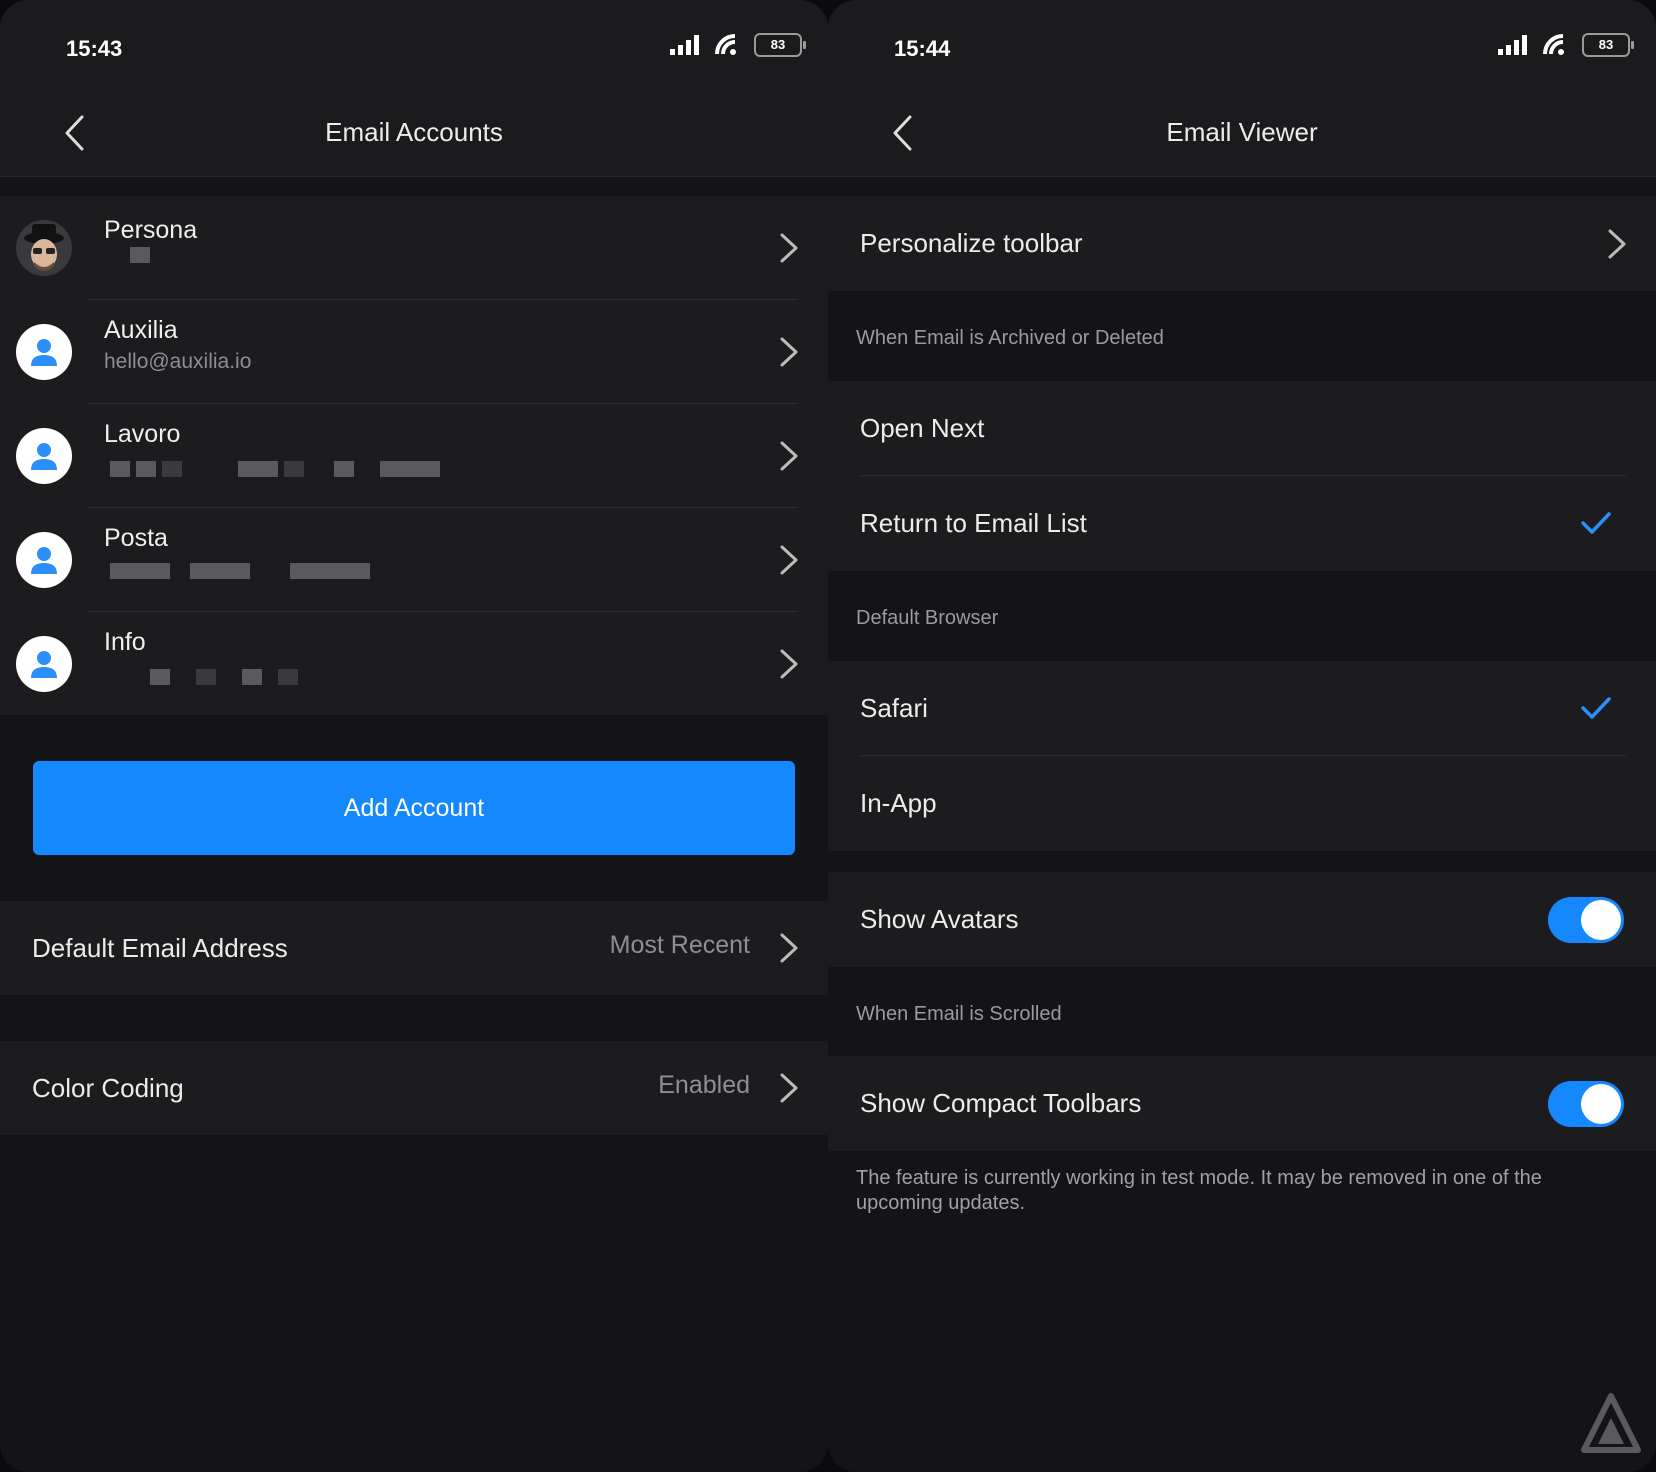 Image resolution: width=1656 pixels, height=1472 pixels. What do you see at coordinates (1242, 47) in the screenshot?
I see `status-bar: 15:44 83` at bounding box center [1242, 47].